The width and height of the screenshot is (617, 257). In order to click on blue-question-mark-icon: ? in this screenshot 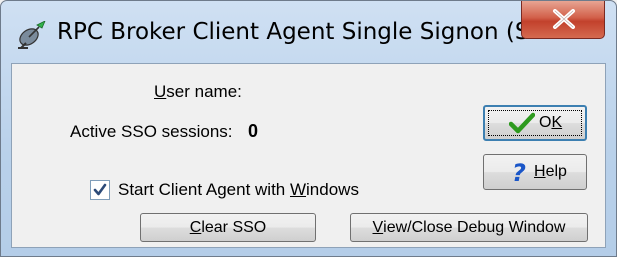, I will do `click(519, 172)`.